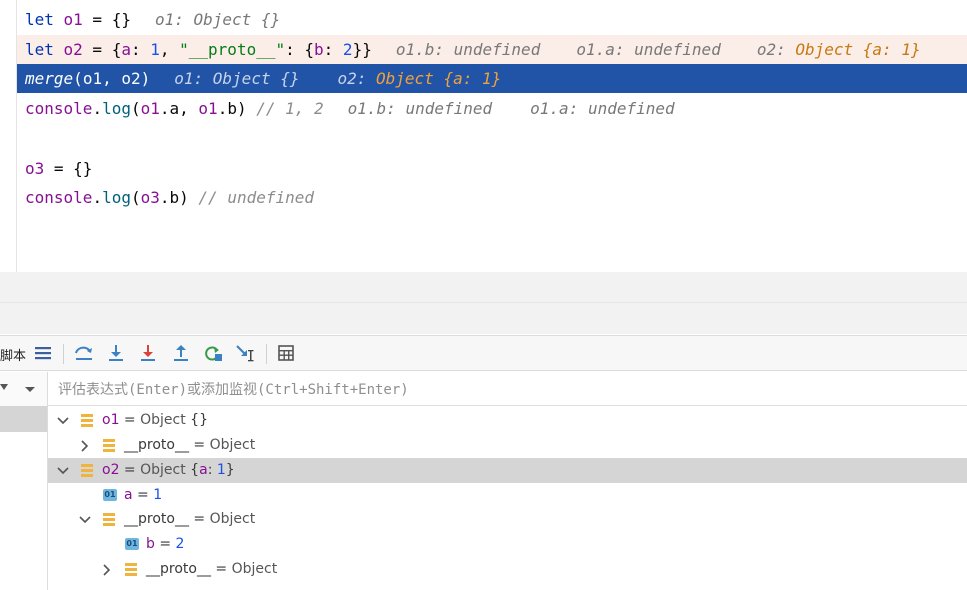 This screenshot has width=967, height=590. Describe the element at coordinates (246, 353) in the screenshot. I see `run-to-cursor-icon` at that location.